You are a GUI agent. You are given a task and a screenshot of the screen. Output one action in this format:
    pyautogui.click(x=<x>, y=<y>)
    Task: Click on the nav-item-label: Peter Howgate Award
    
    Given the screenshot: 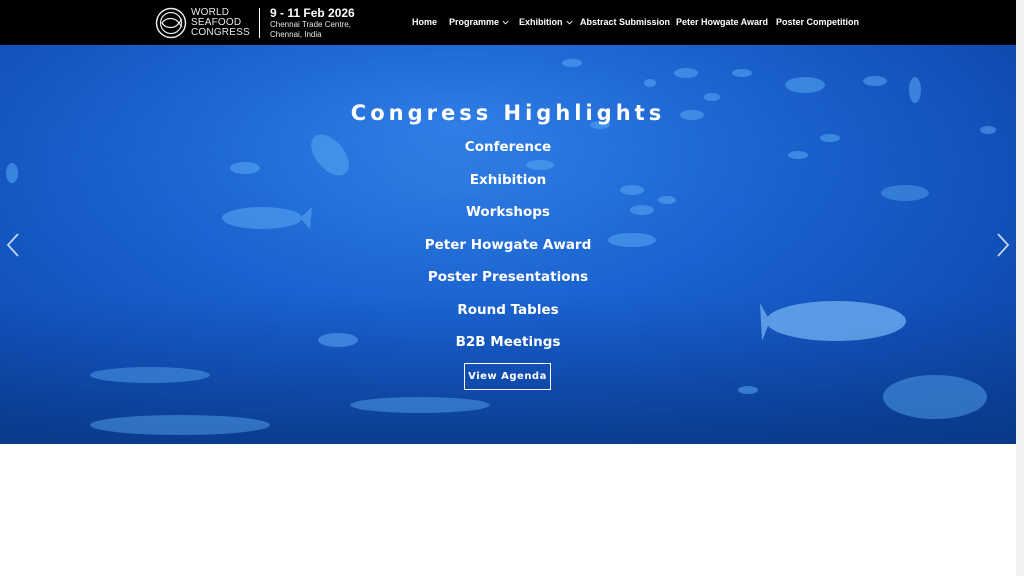 What is the action you would take?
    pyautogui.click(x=722, y=22)
    